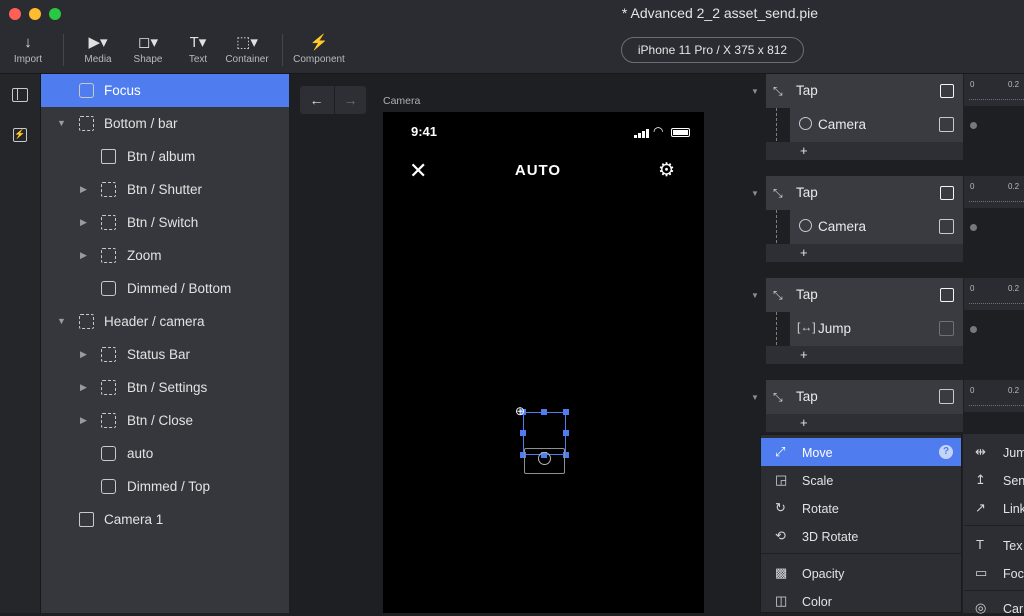 The width and height of the screenshot is (1024, 616). Describe the element at coordinates (55, 14) in the screenshot. I see `zoom-window-button` at that location.